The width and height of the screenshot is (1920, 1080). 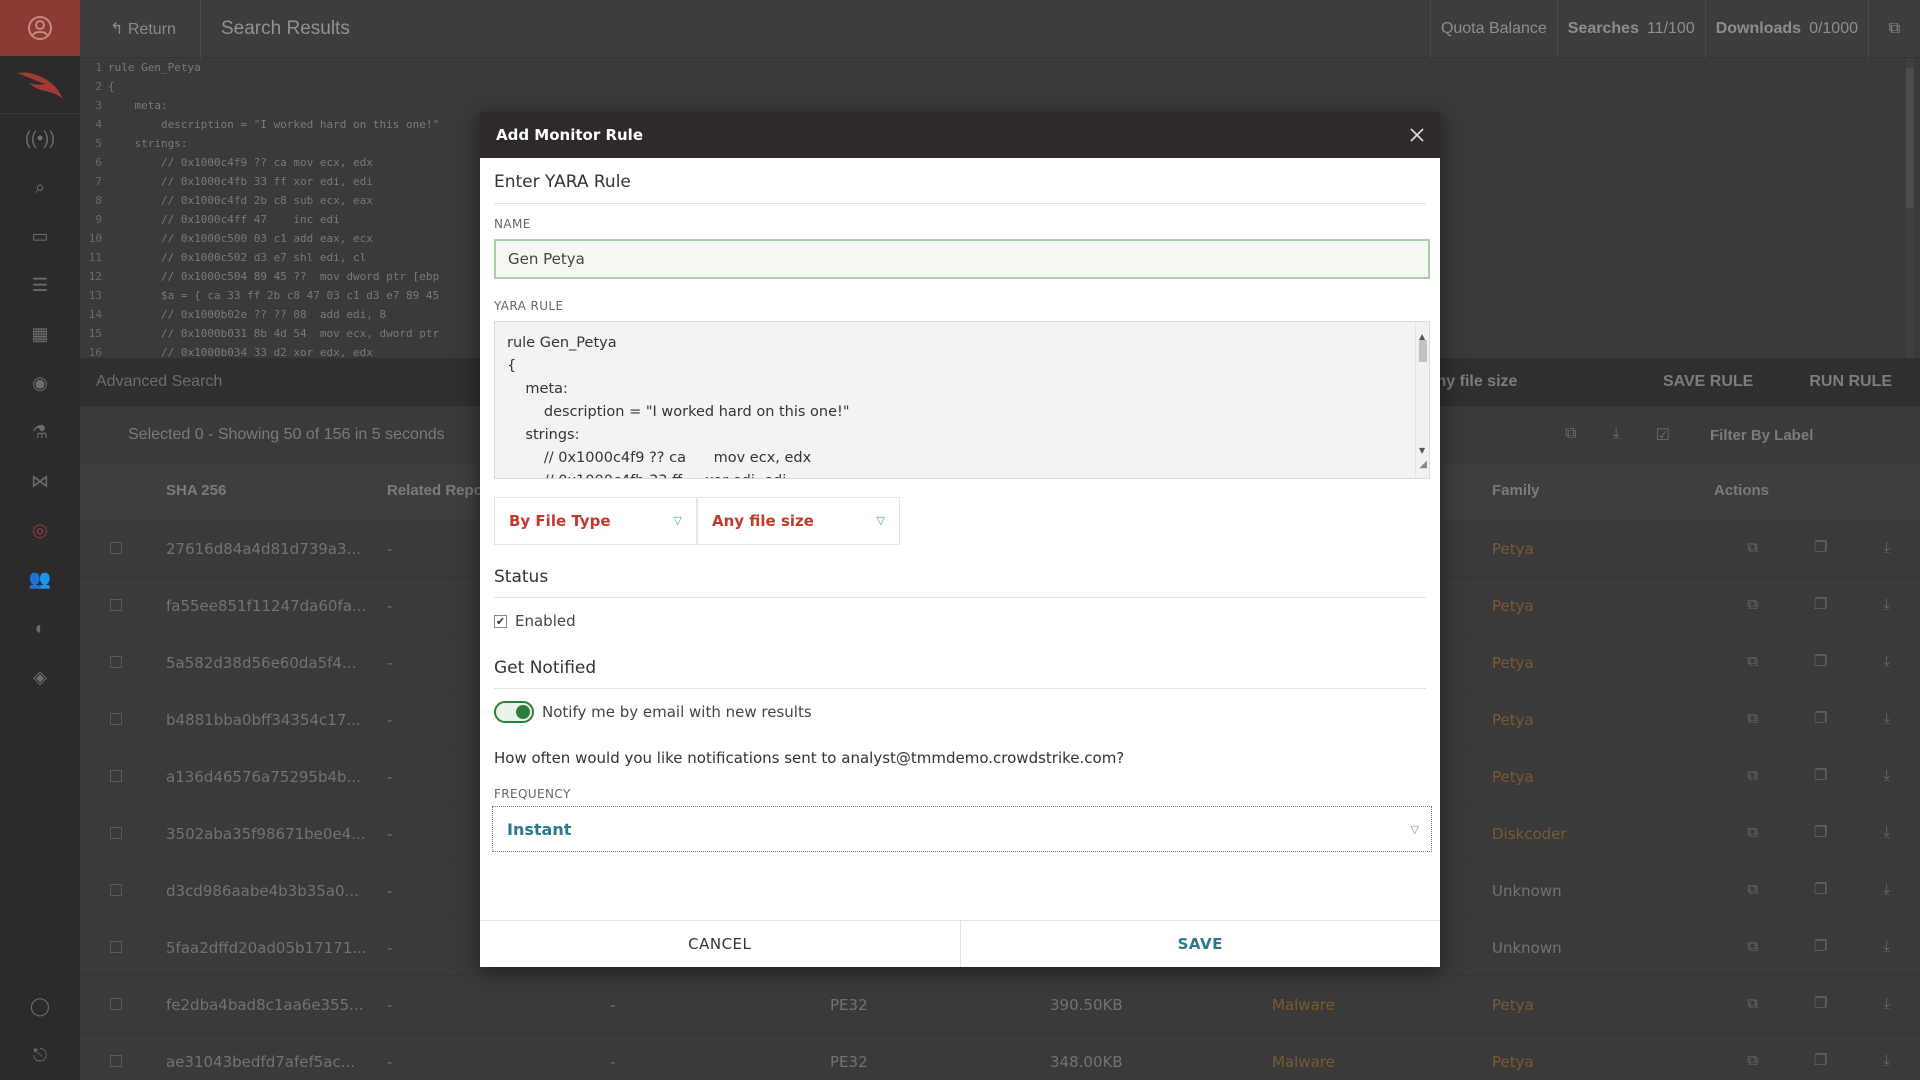 What do you see at coordinates (514, 712) in the screenshot?
I see `notify-email-toggle` at bounding box center [514, 712].